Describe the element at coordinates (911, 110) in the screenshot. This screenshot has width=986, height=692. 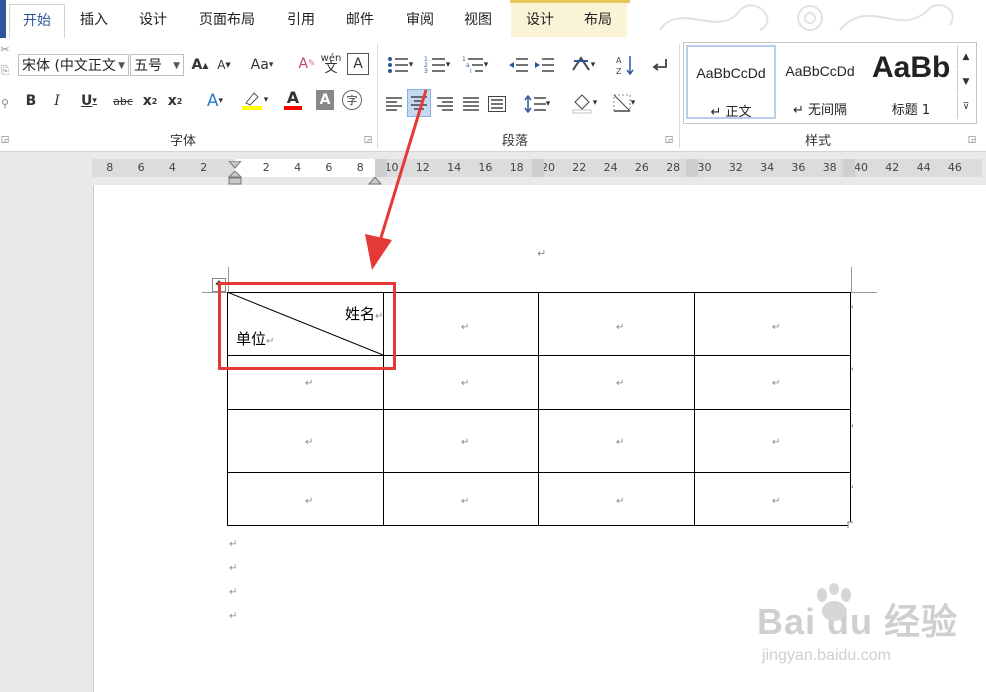
I see `style-heading-1-name: 标题 1` at that location.